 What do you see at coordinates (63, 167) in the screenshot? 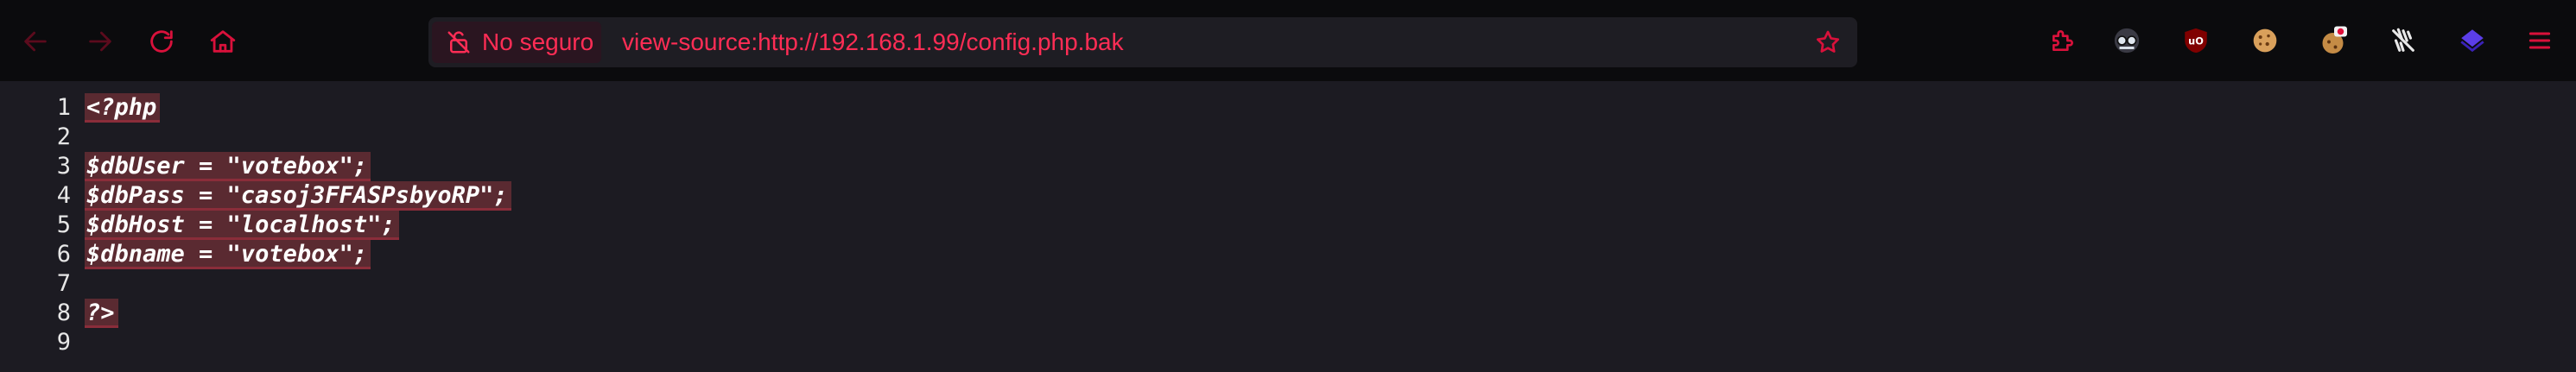
I see `line-number: 3` at bounding box center [63, 167].